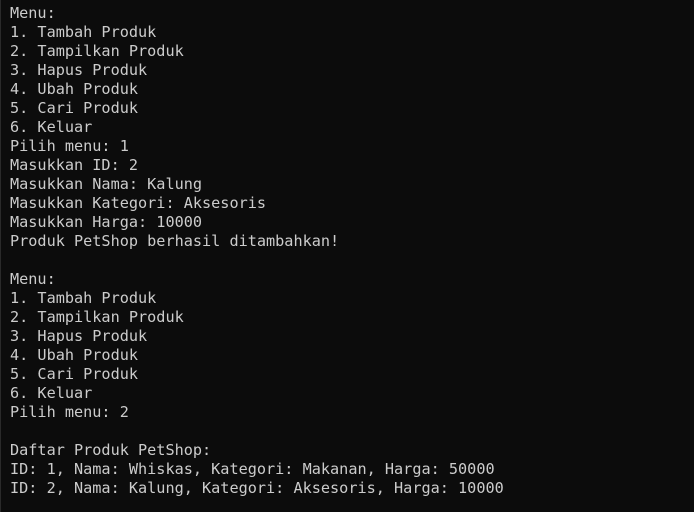 The width and height of the screenshot is (694, 512). Describe the element at coordinates (175, 241) in the screenshot. I see `success-message: Produk PetShop berhasil ditambahkan!` at that location.